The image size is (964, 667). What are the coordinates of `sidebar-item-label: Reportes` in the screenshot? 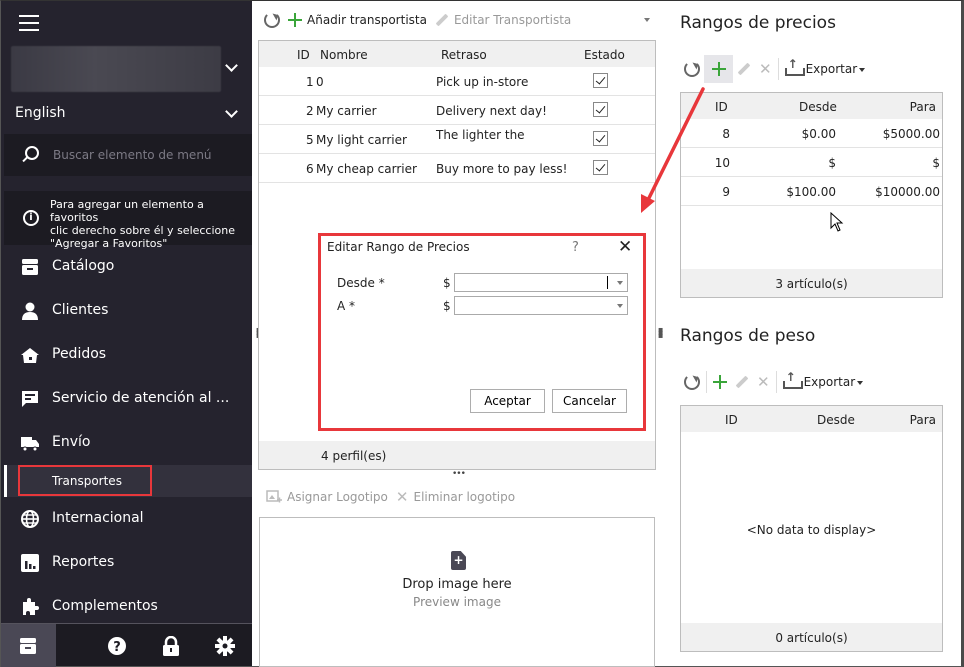 It's located at (83, 562).